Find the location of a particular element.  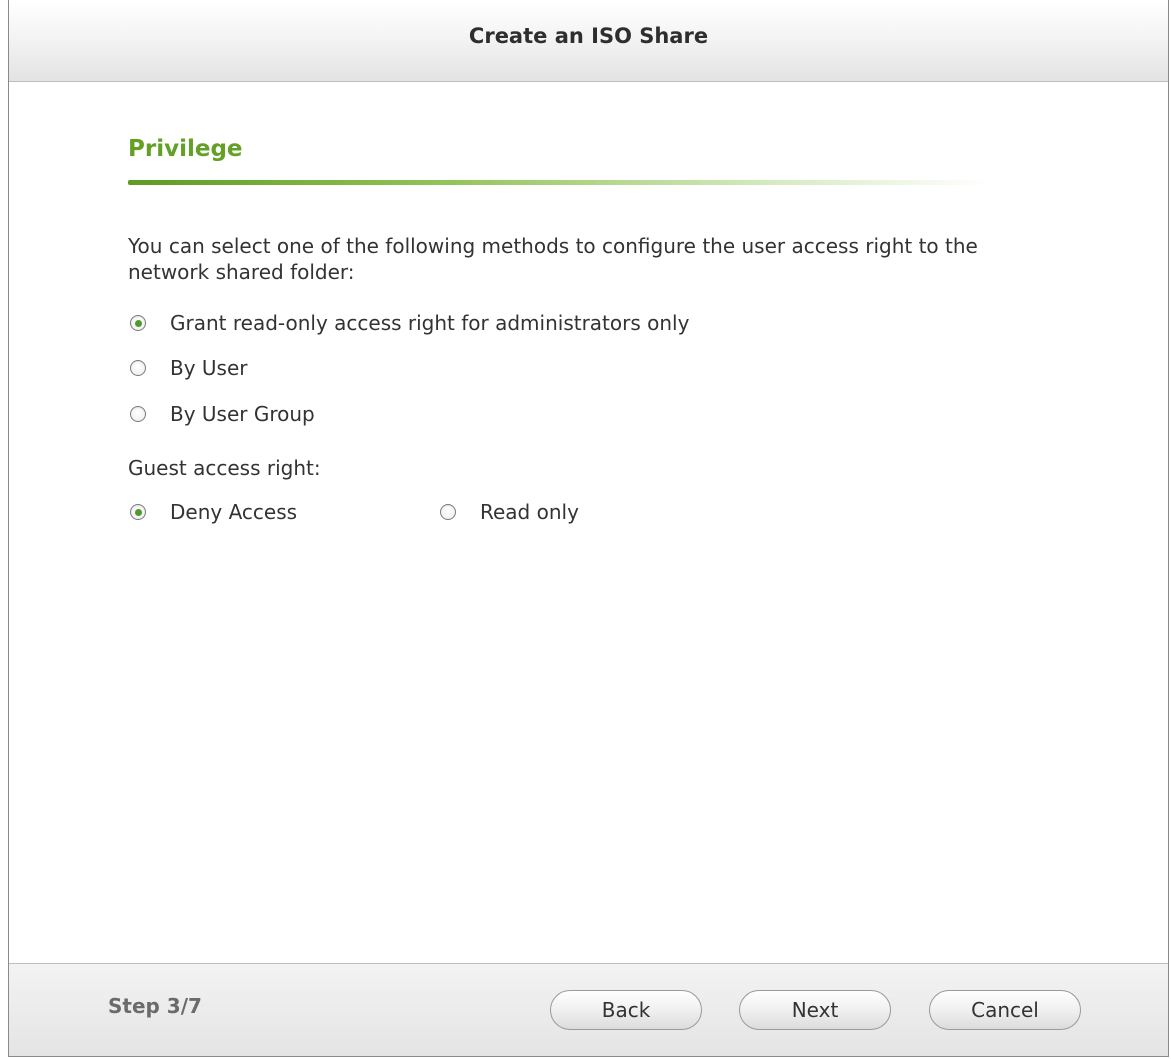

radio-by-user-group-indicator is located at coordinates (138, 414).